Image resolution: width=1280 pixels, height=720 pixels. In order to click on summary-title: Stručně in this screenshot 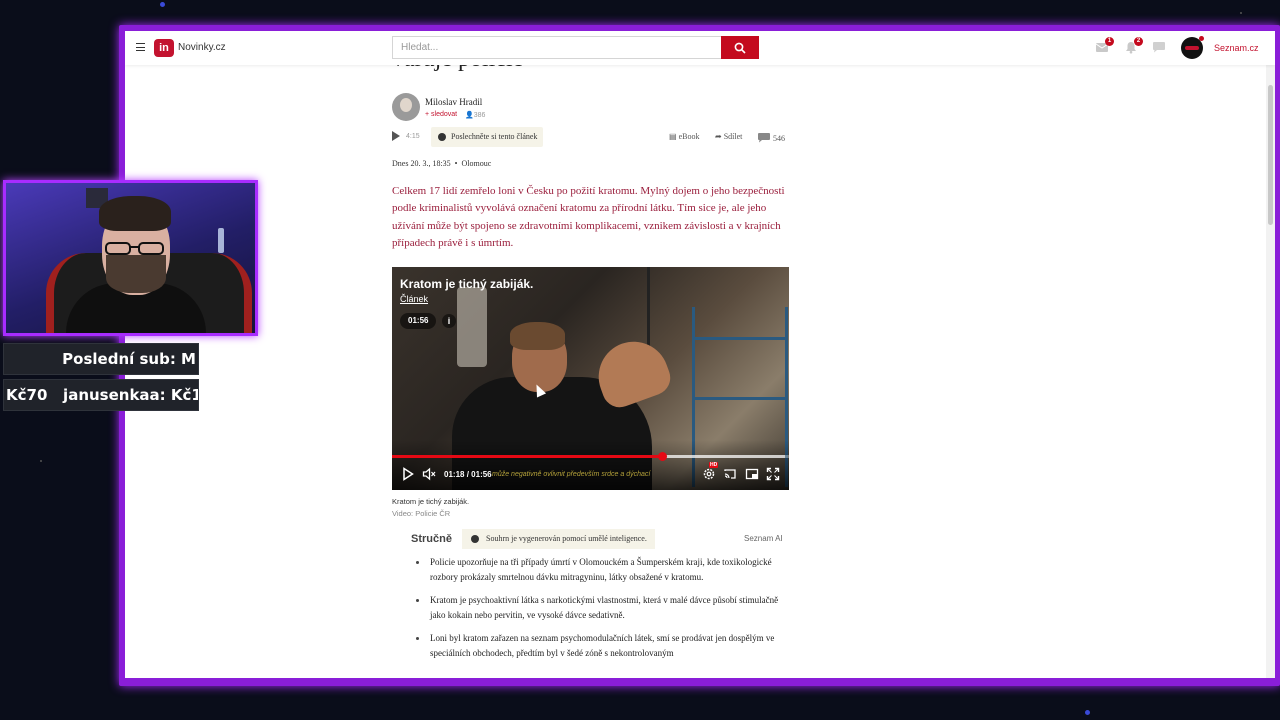, I will do `click(431, 539)`.